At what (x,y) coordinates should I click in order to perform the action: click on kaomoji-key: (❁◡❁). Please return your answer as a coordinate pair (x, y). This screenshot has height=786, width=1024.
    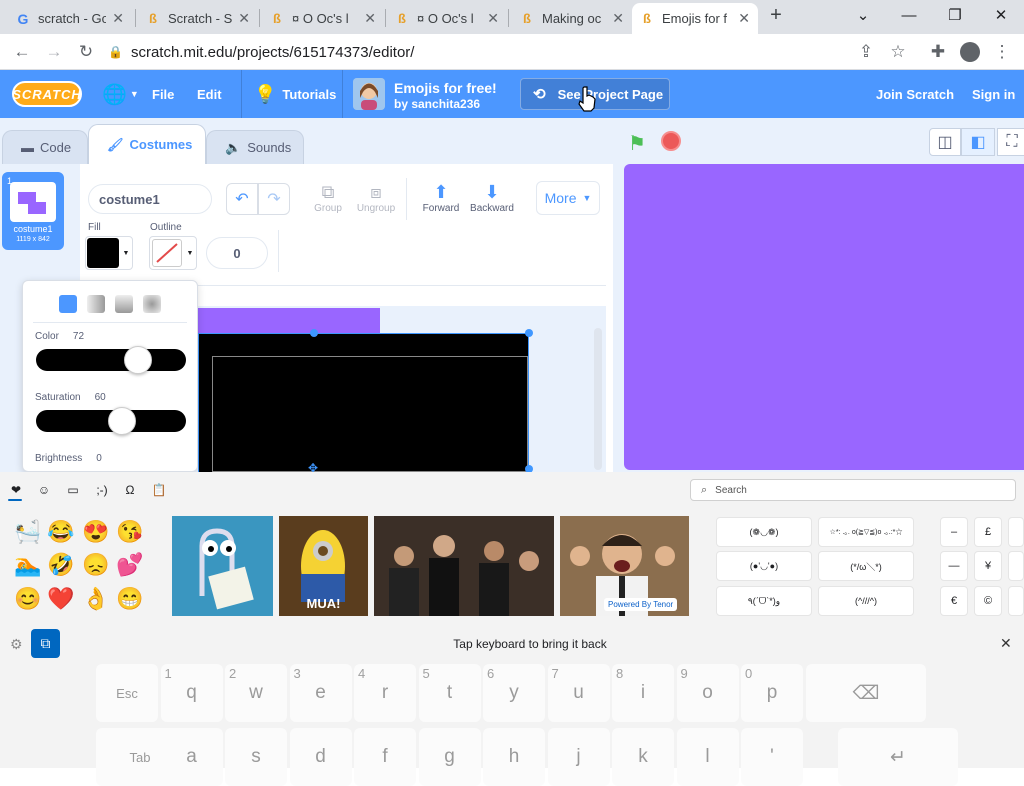
    Looking at the image, I should click on (764, 532).